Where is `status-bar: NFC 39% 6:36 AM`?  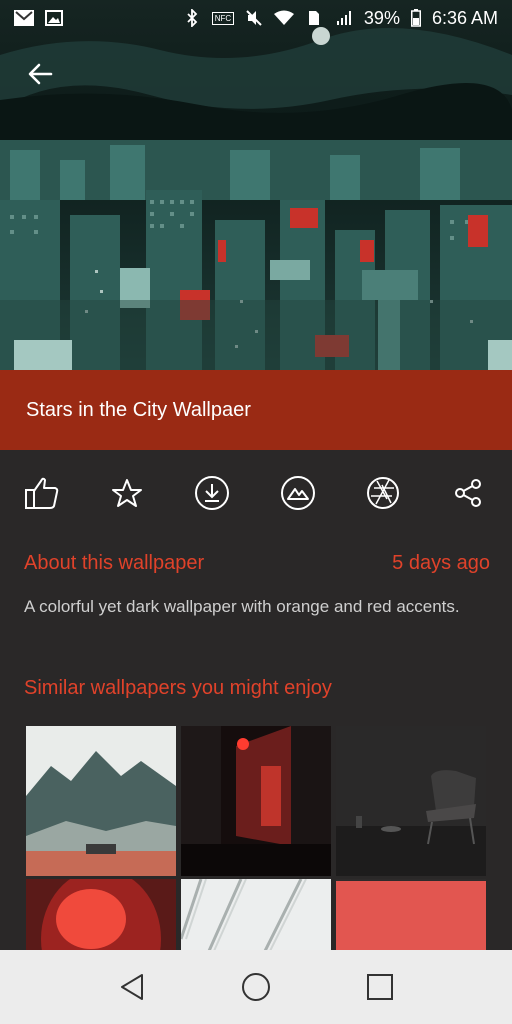
status-bar: NFC 39% 6:36 AM is located at coordinates (256, 18).